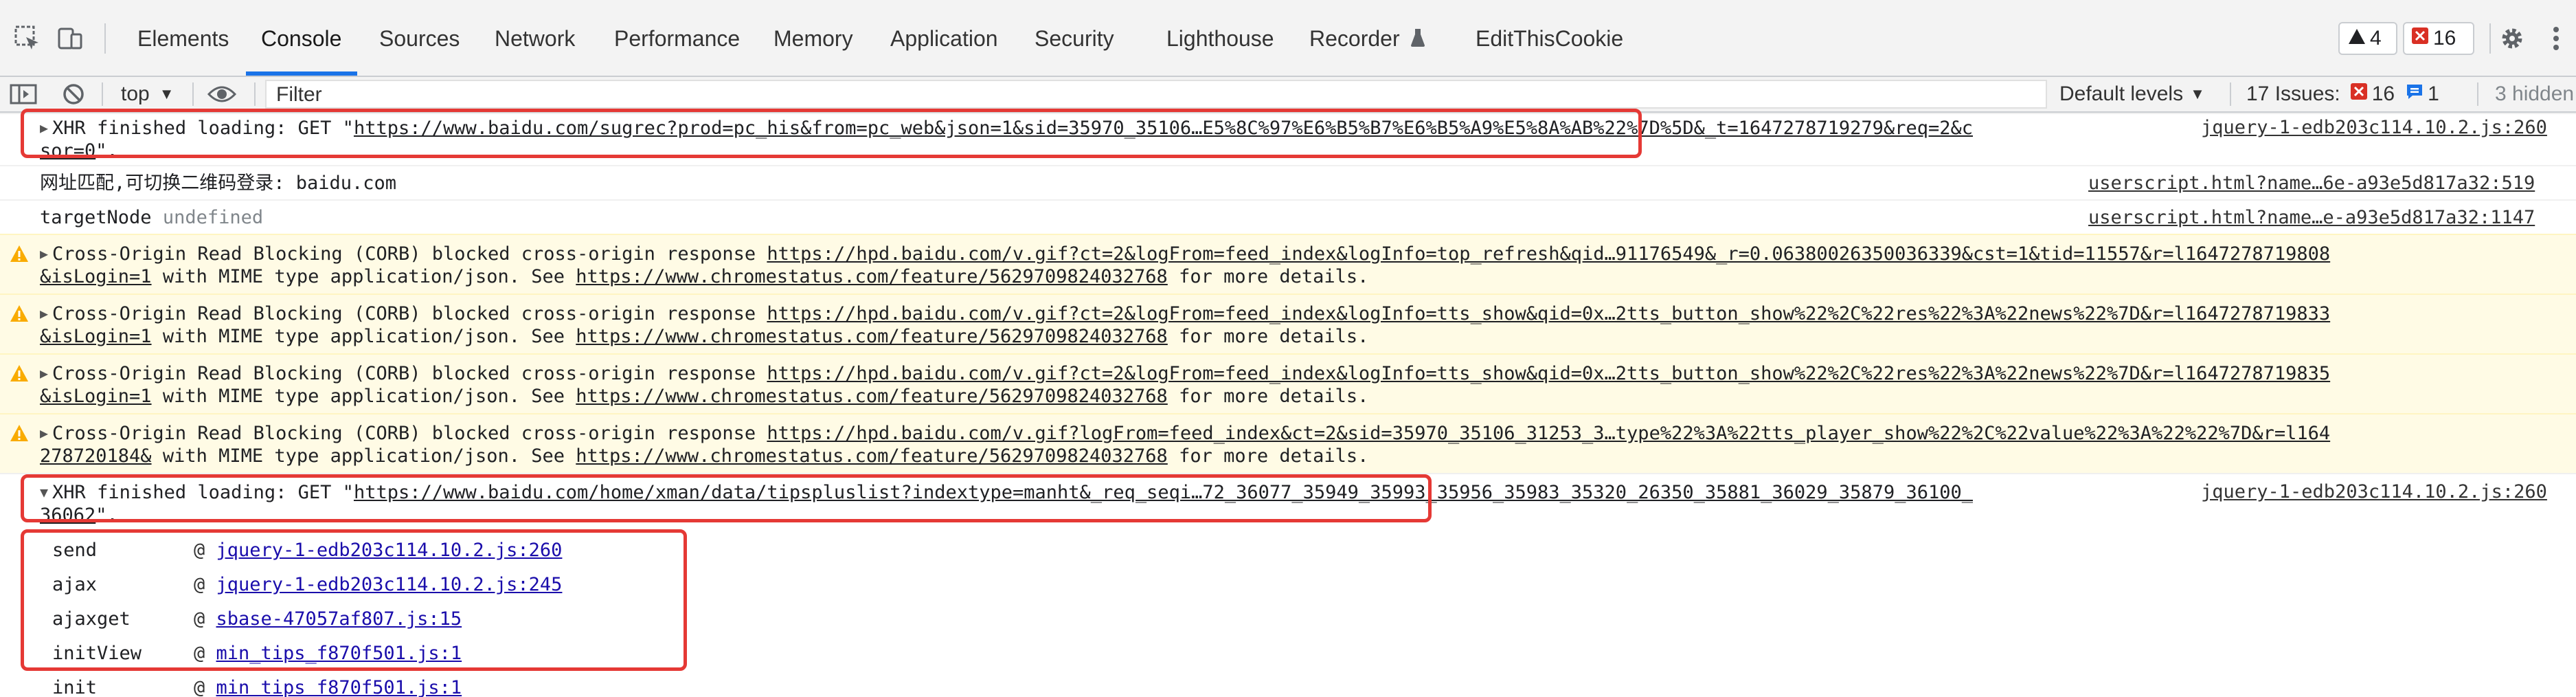 The height and width of the screenshot is (697, 2576). I want to click on errors-badge: 16, so click(2438, 38).